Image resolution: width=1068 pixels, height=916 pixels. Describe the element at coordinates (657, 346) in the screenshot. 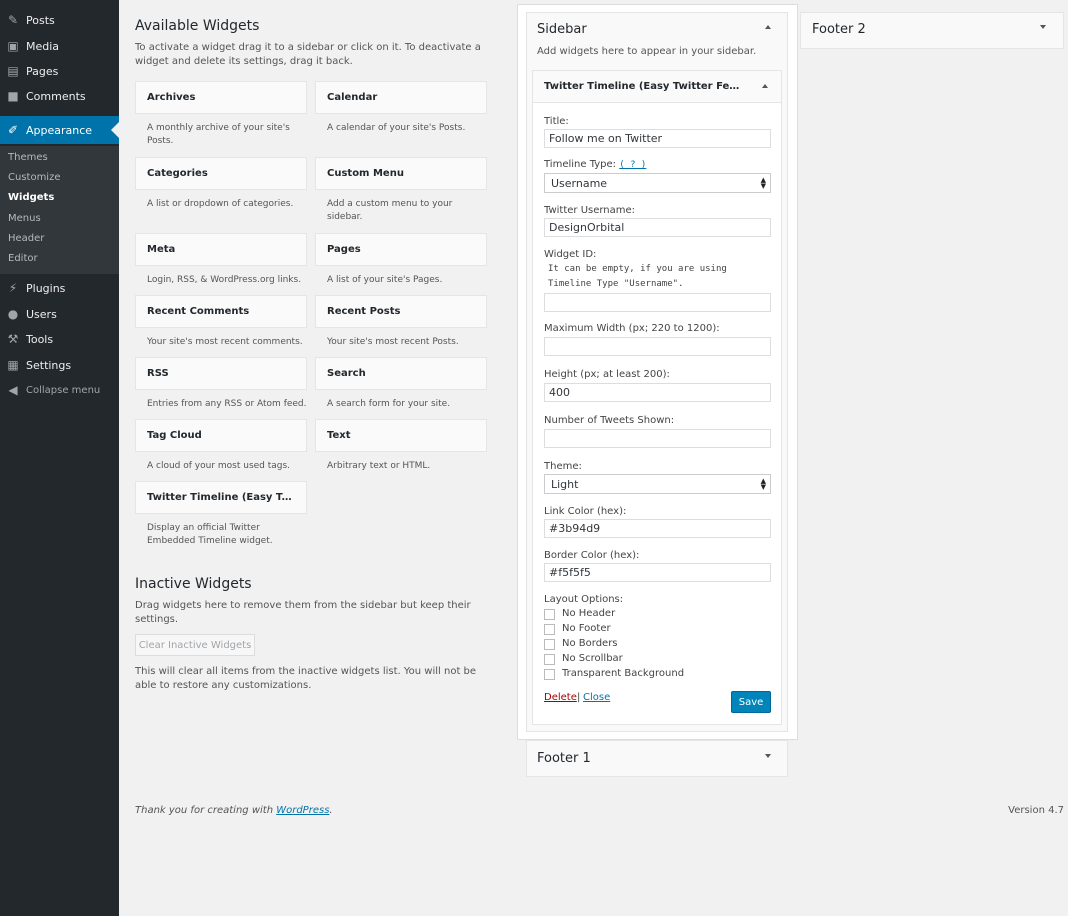

I see `max-width-input` at that location.